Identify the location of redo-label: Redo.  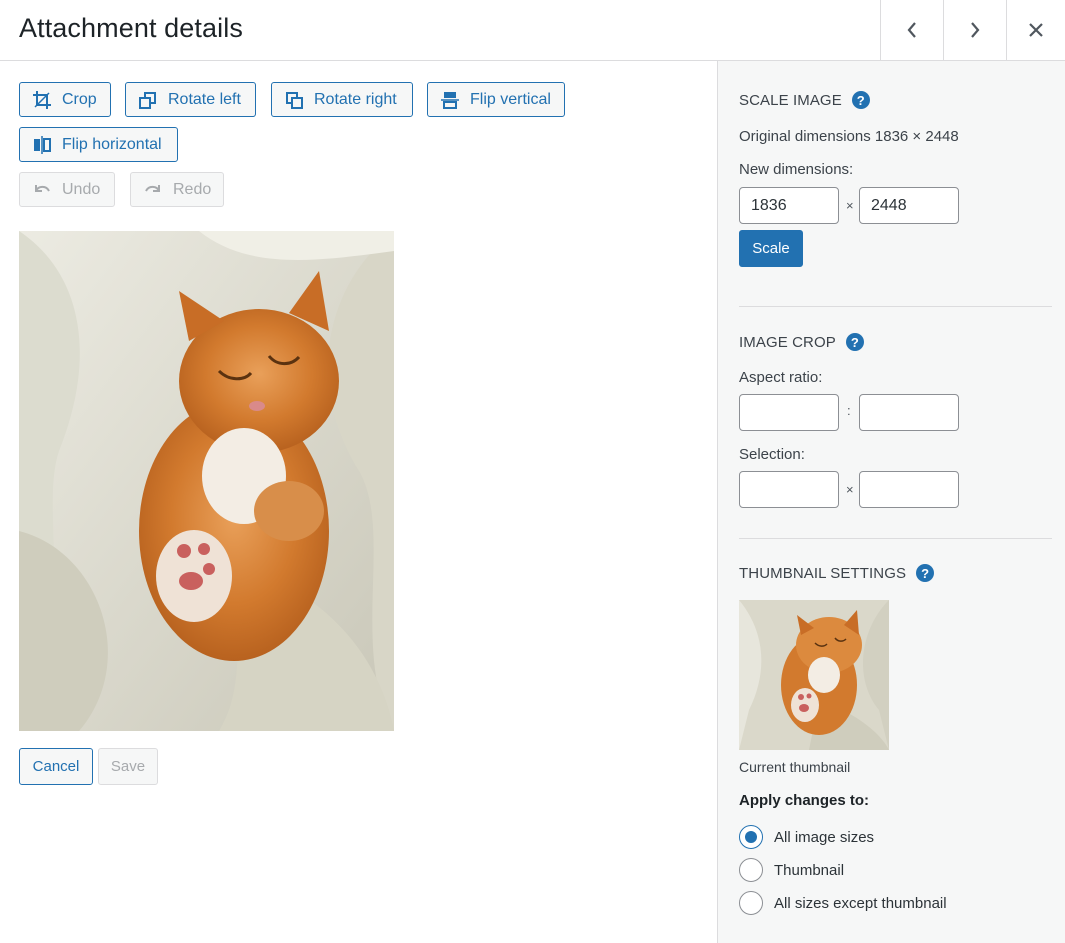
(192, 189).